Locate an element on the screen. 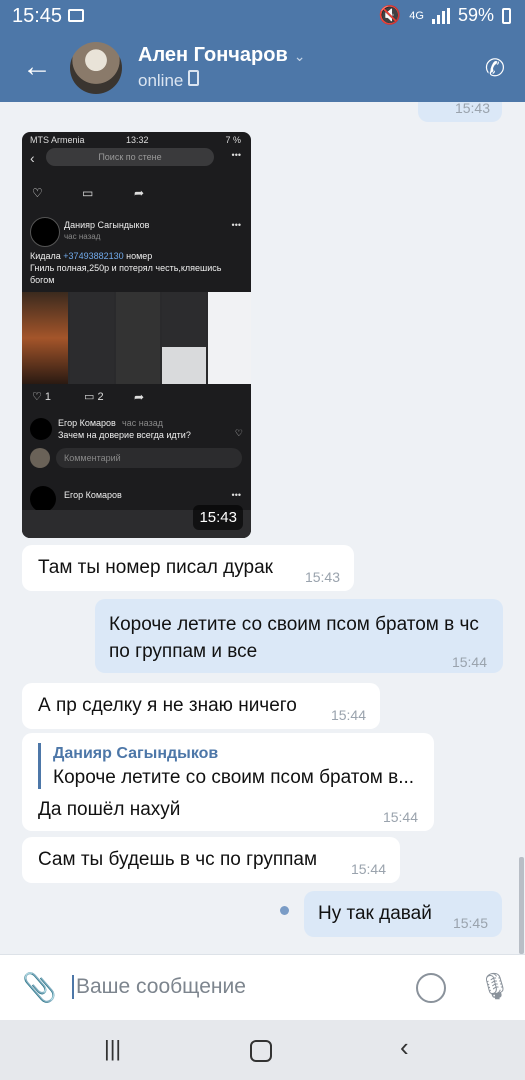 The height and width of the screenshot is (1080, 525). message-bubble-out: Ну так давай 15:45 is located at coordinates (403, 914).